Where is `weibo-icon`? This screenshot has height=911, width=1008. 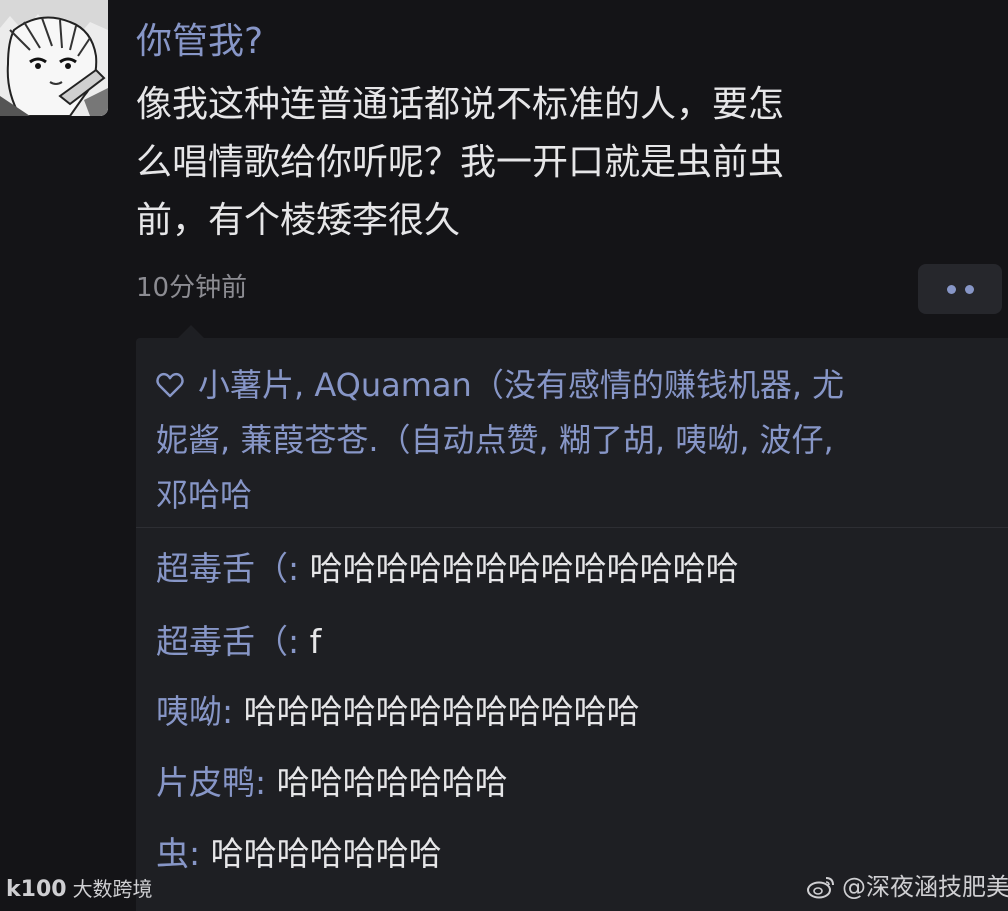
weibo-icon is located at coordinates (820, 888).